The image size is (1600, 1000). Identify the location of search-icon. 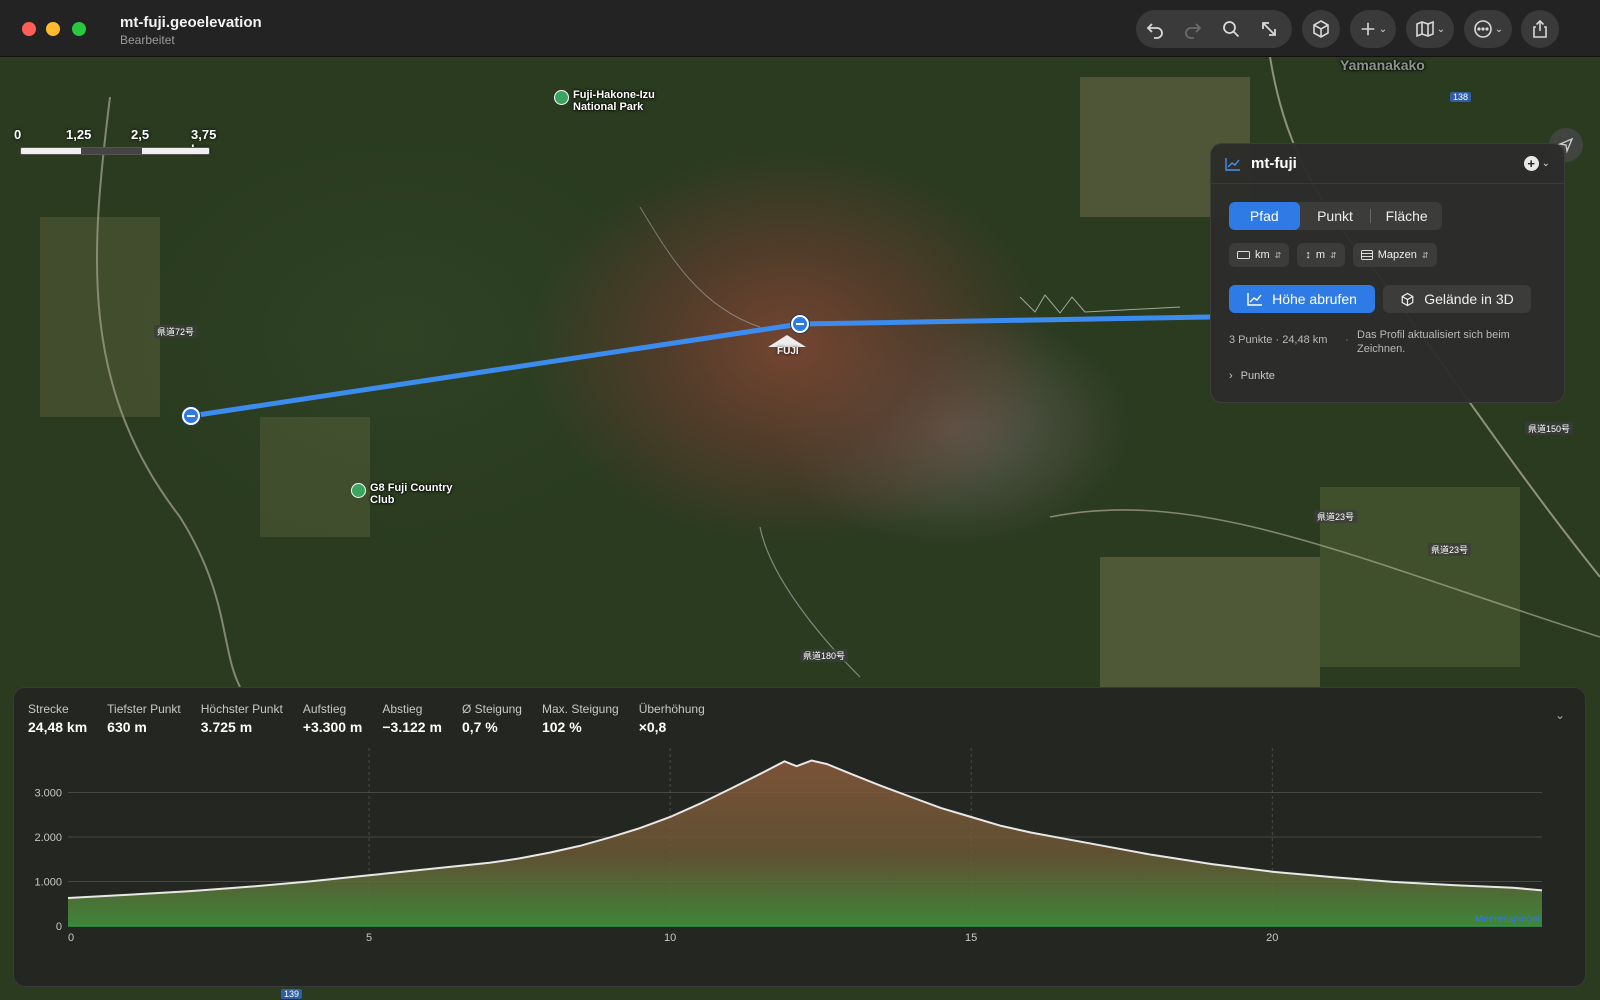
(1231, 29).